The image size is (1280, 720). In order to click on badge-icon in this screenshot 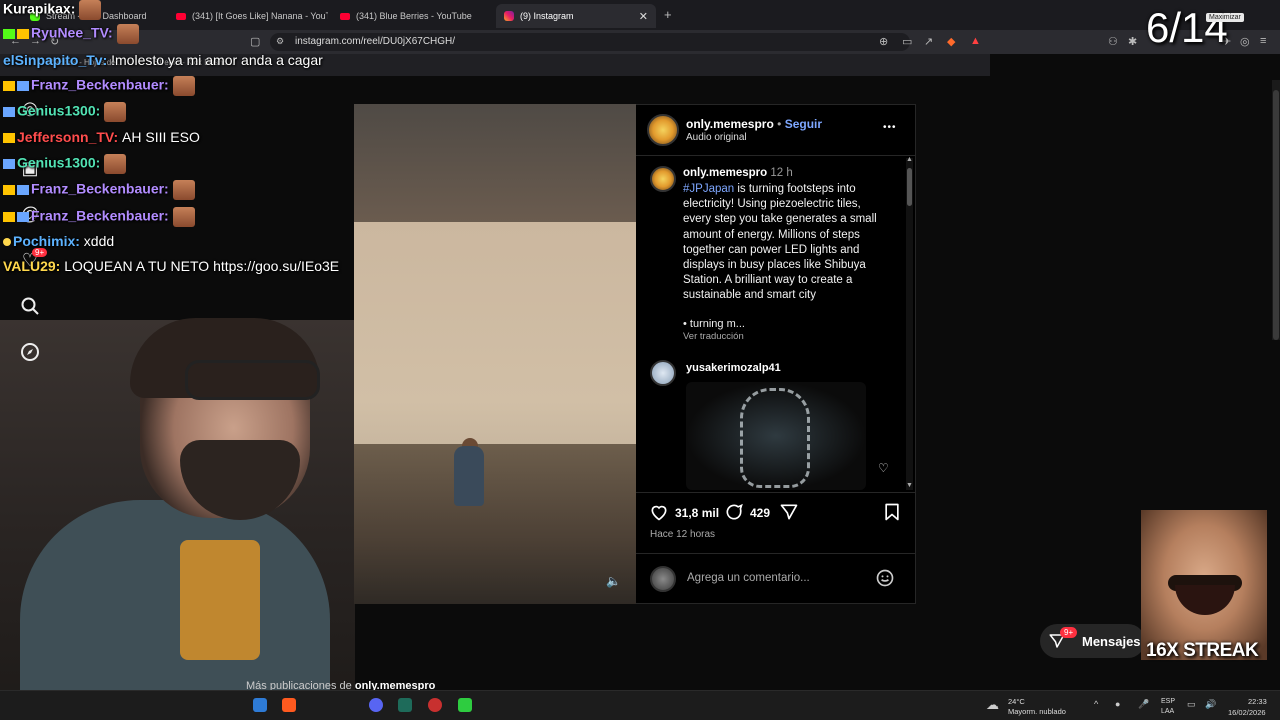, I will do `click(7, 242)`.